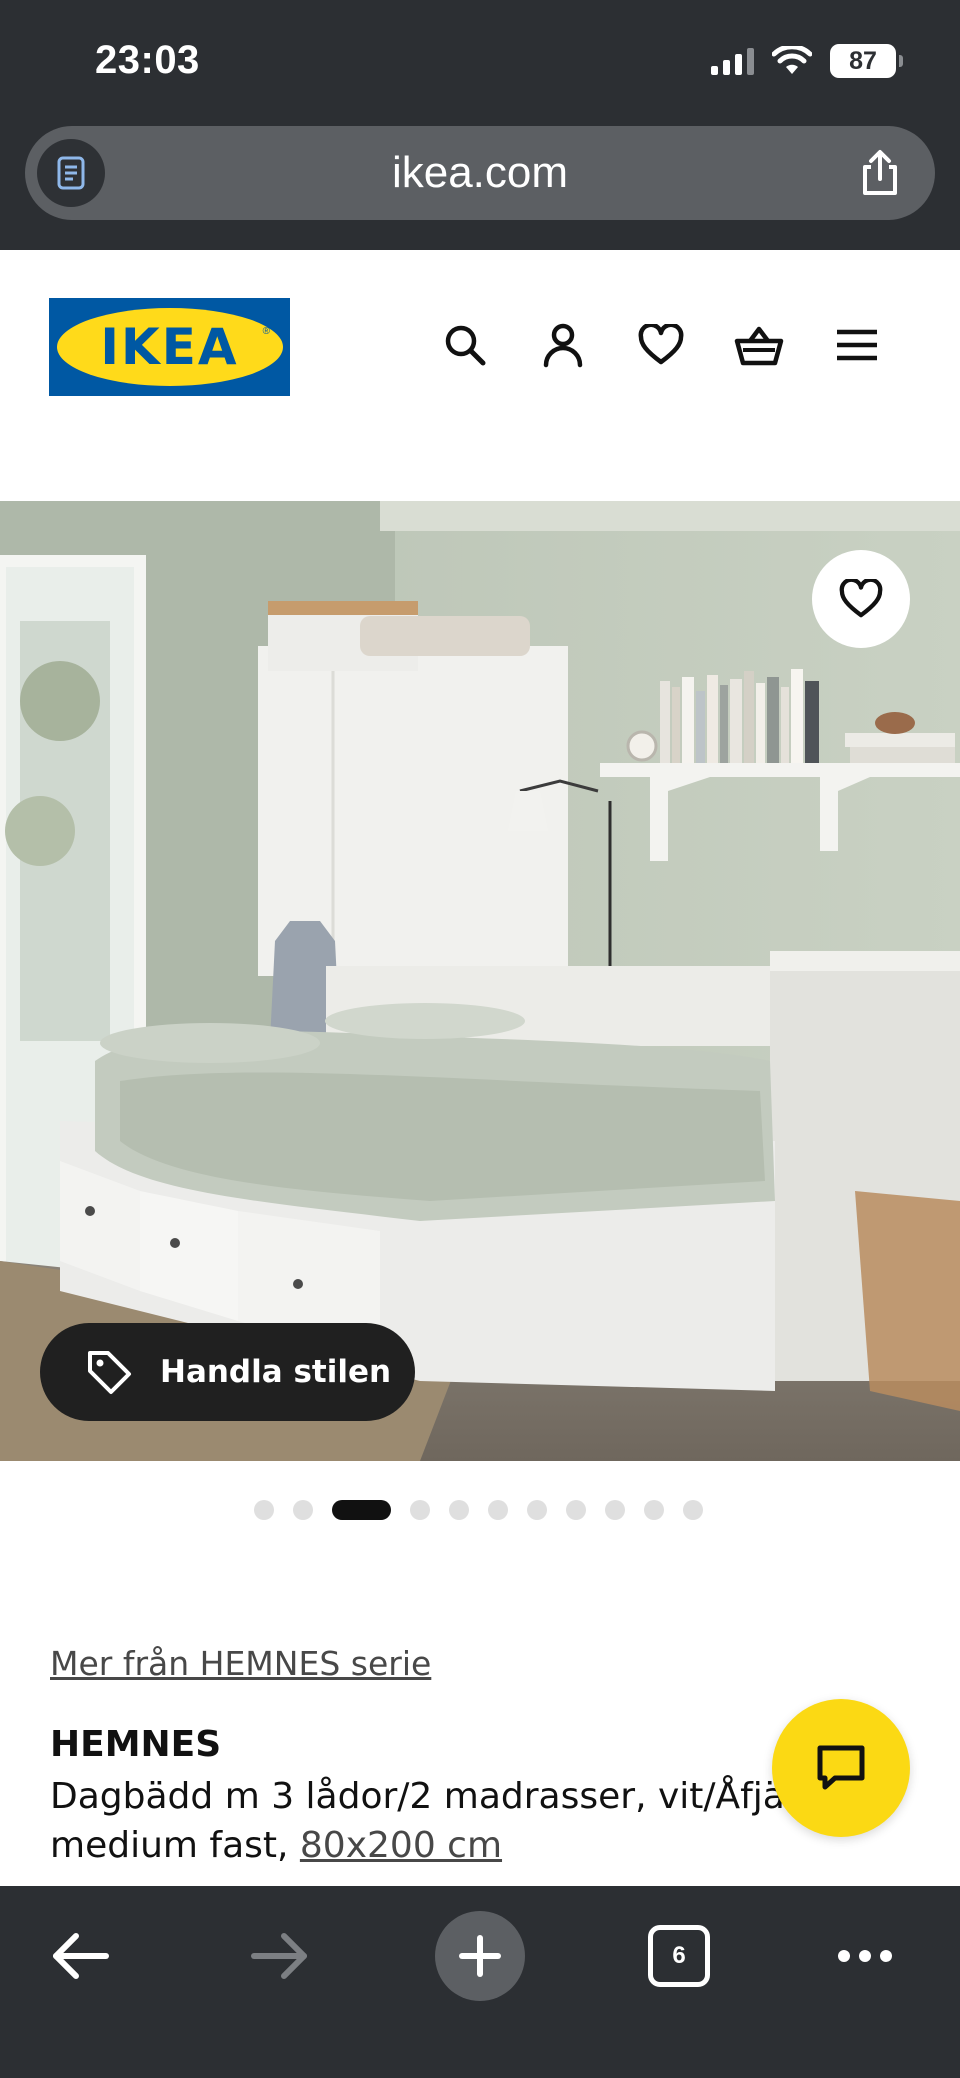 The image size is (960, 2078). What do you see at coordinates (759, 345) in the screenshot?
I see `basket-icon` at bounding box center [759, 345].